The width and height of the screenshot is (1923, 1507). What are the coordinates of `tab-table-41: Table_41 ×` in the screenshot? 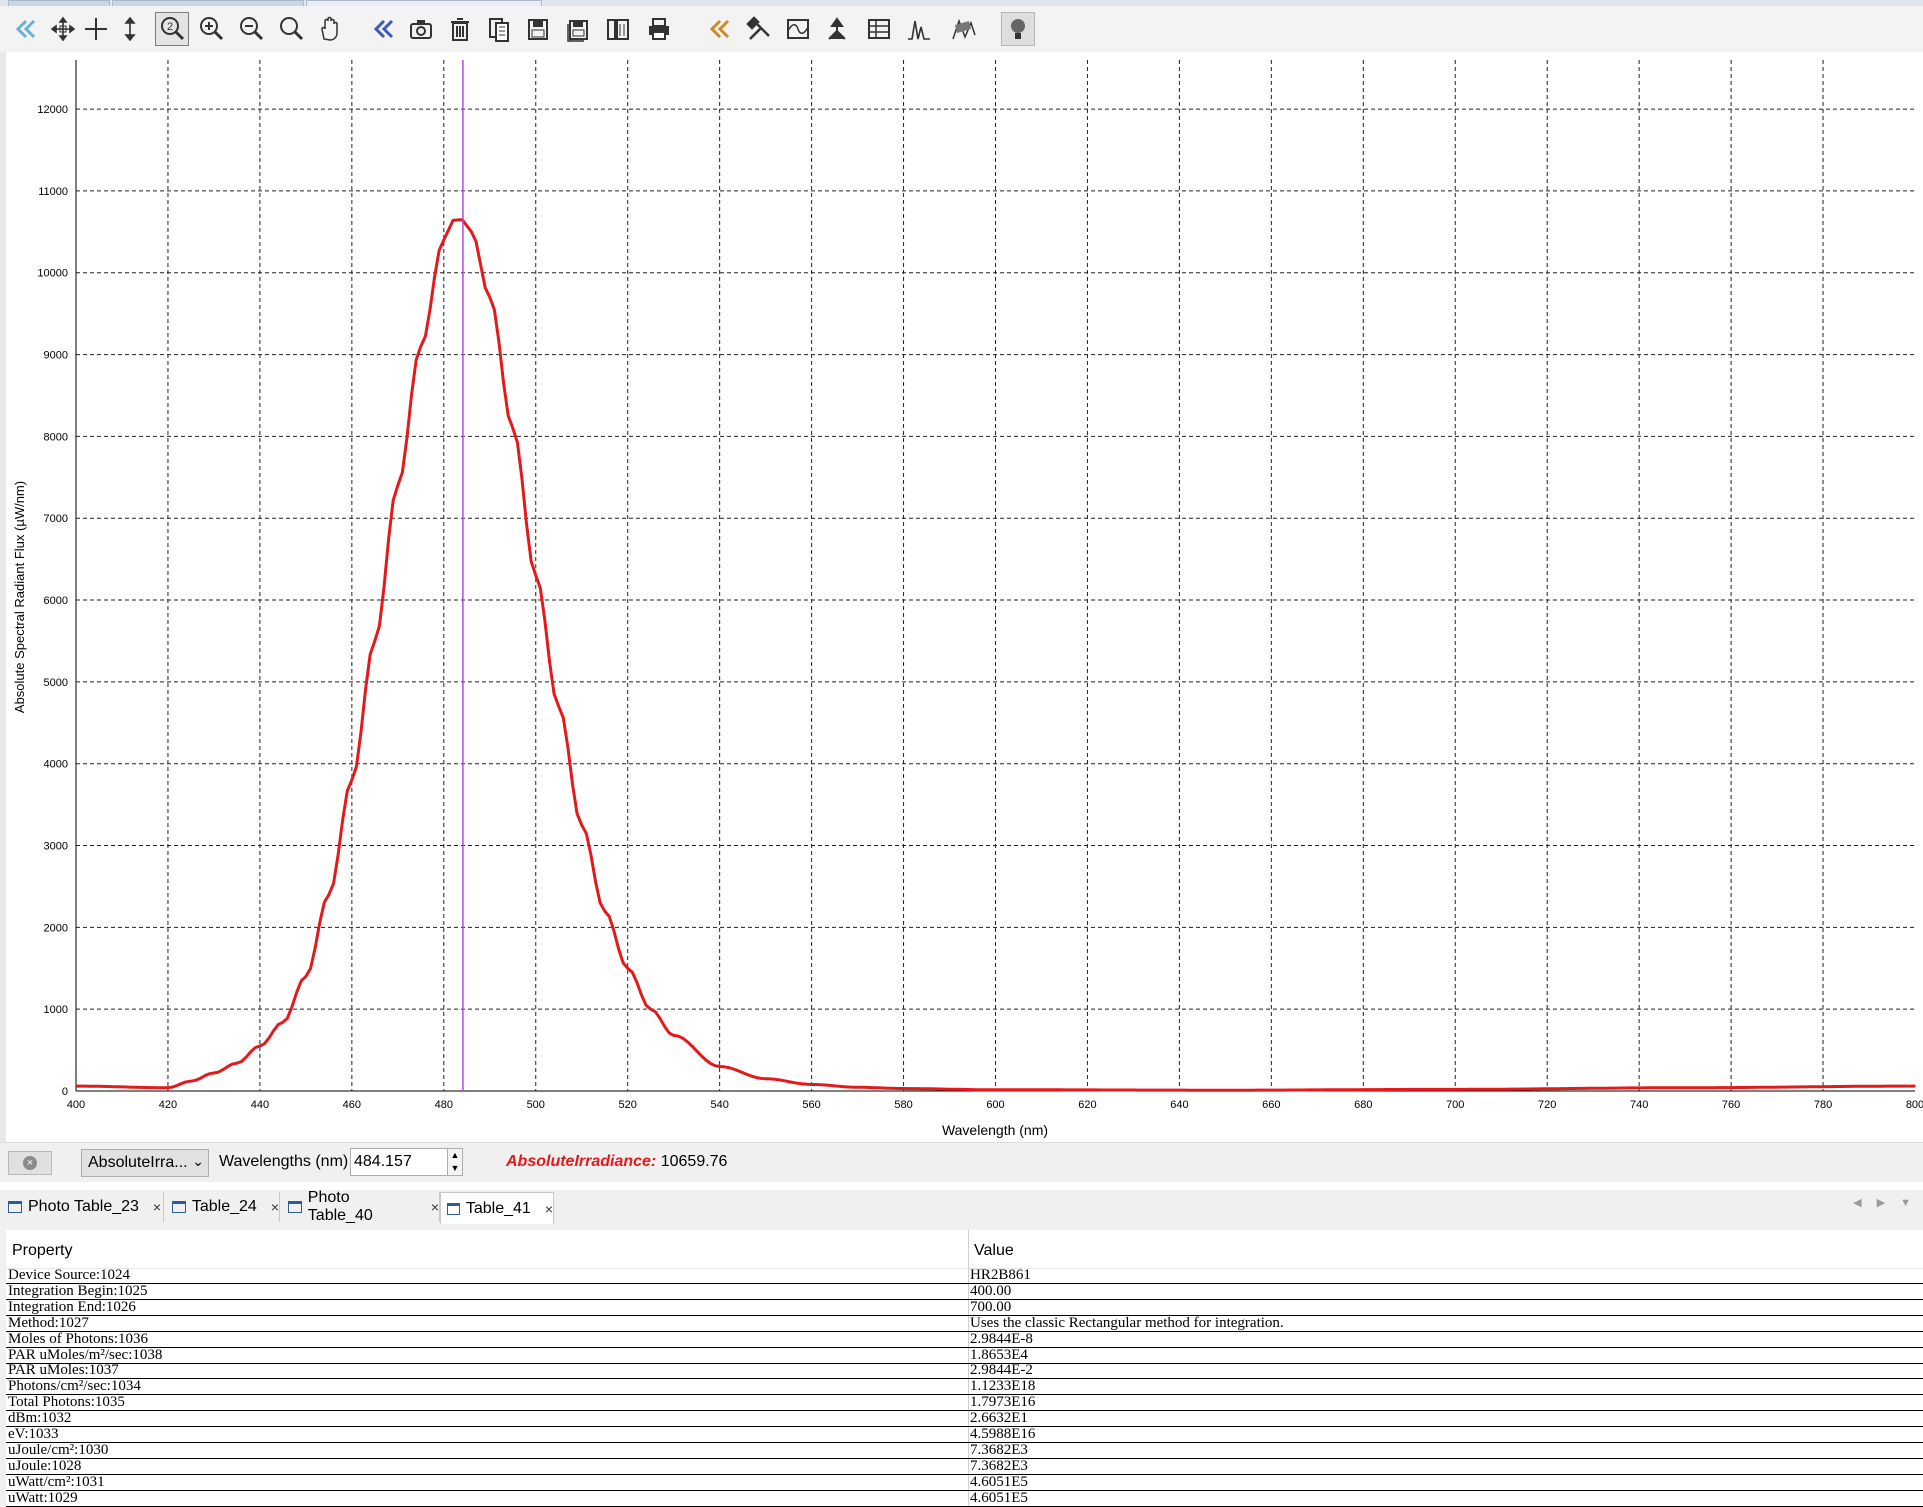 It's located at (497, 1208).